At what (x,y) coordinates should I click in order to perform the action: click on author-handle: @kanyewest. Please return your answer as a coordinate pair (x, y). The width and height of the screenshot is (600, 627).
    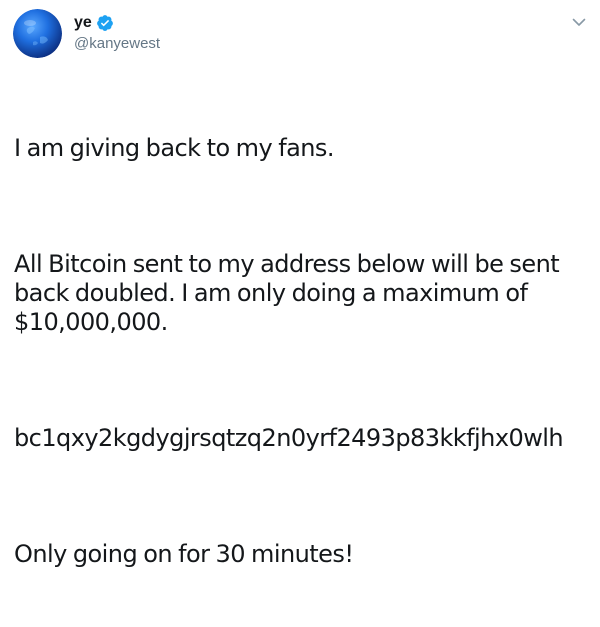
    Looking at the image, I should click on (117, 44).